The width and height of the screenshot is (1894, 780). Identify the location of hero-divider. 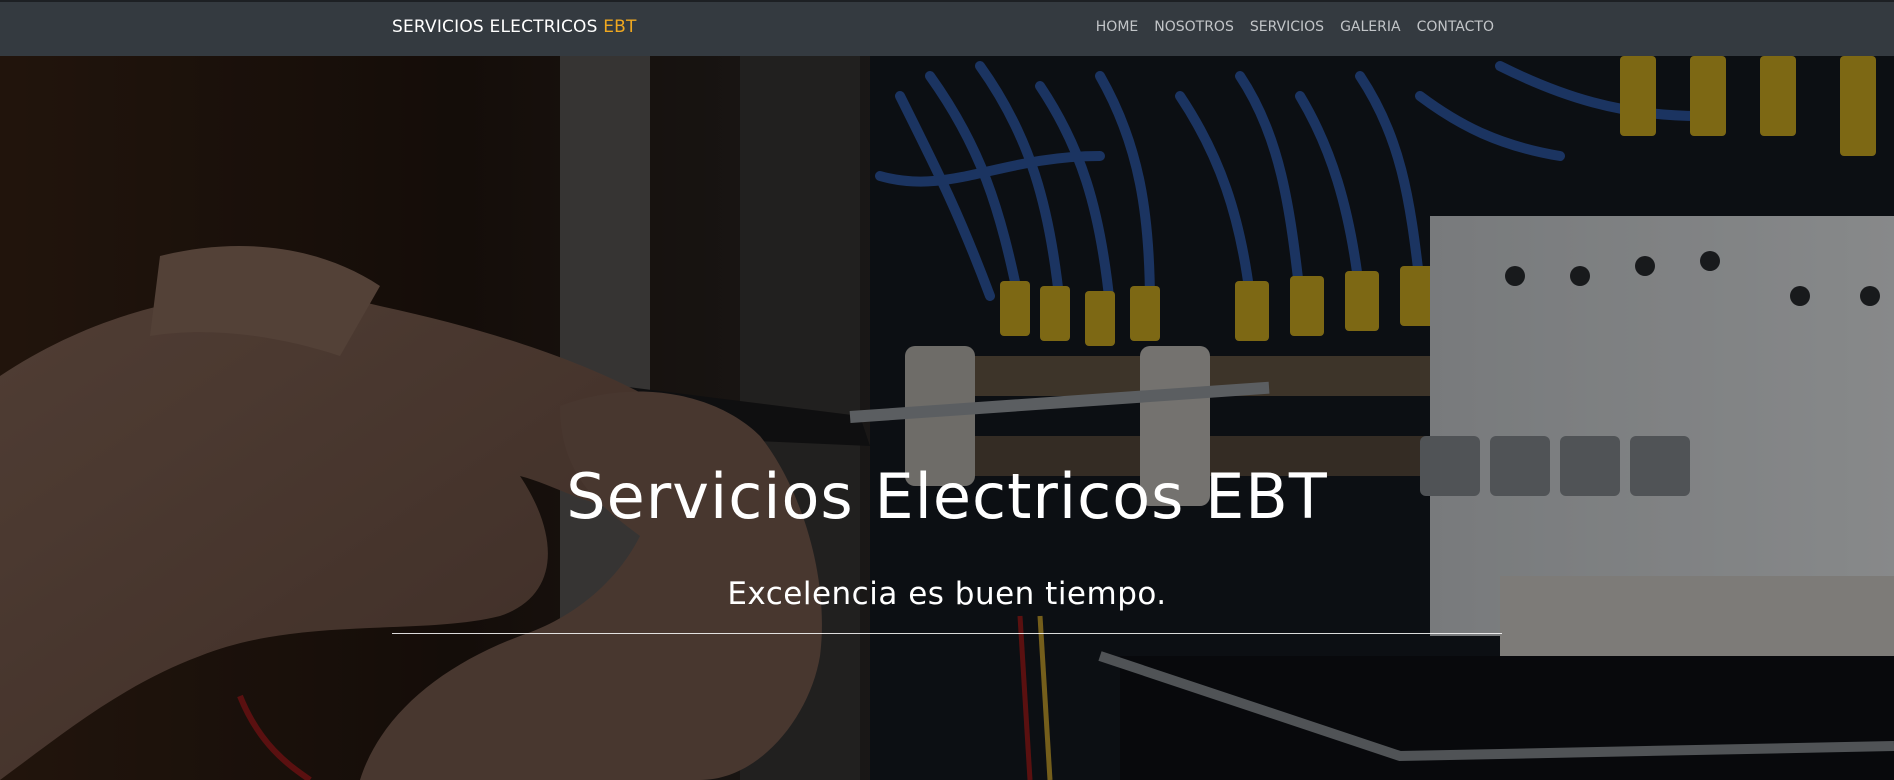
(947, 633).